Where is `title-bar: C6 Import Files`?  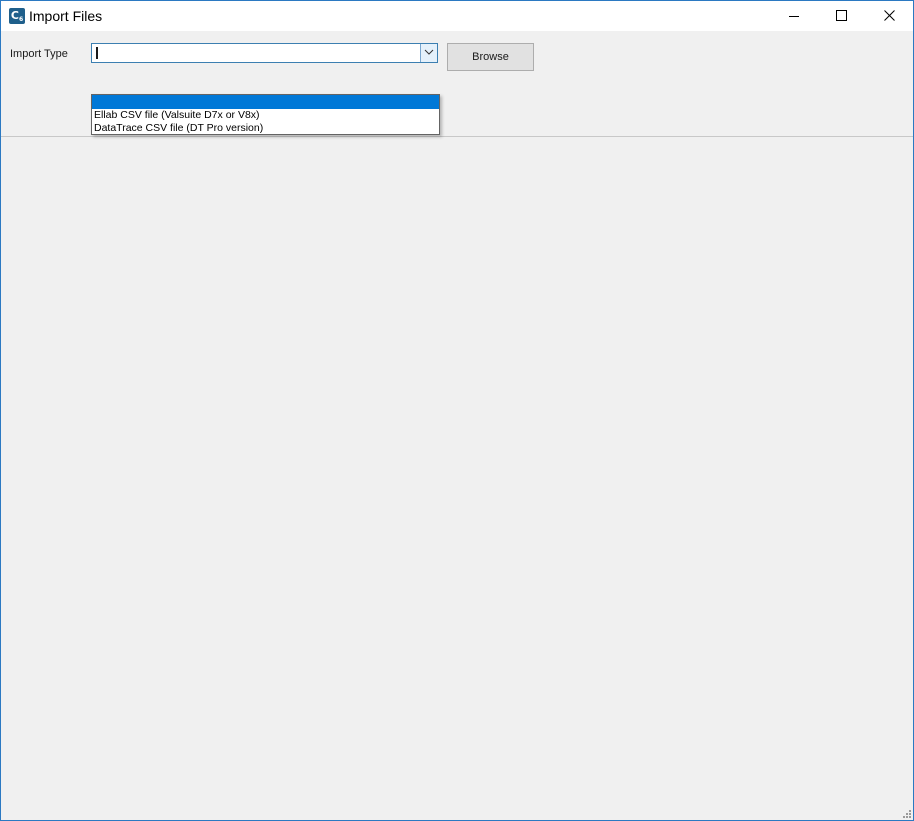
title-bar: C6 Import Files is located at coordinates (457, 16).